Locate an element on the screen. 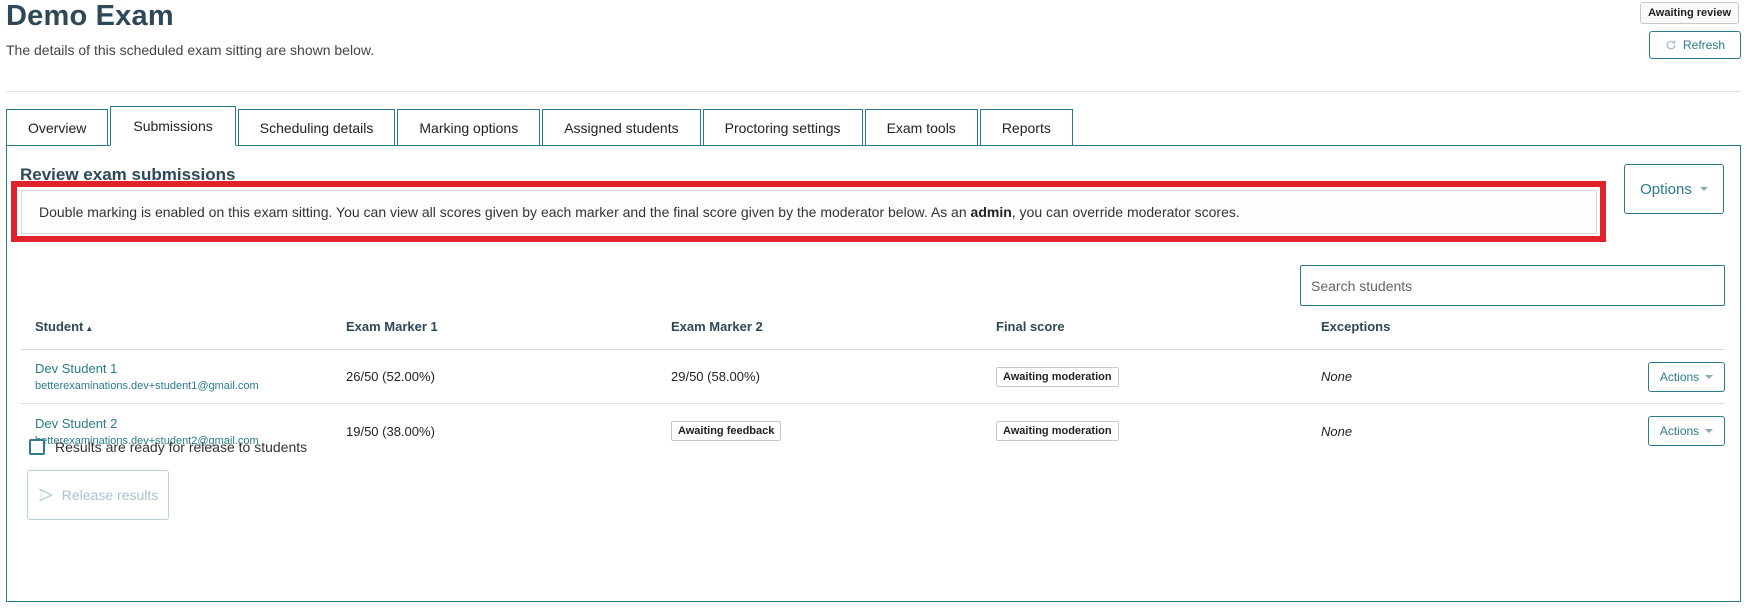  release-results-button: Release results is located at coordinates (98, 495).